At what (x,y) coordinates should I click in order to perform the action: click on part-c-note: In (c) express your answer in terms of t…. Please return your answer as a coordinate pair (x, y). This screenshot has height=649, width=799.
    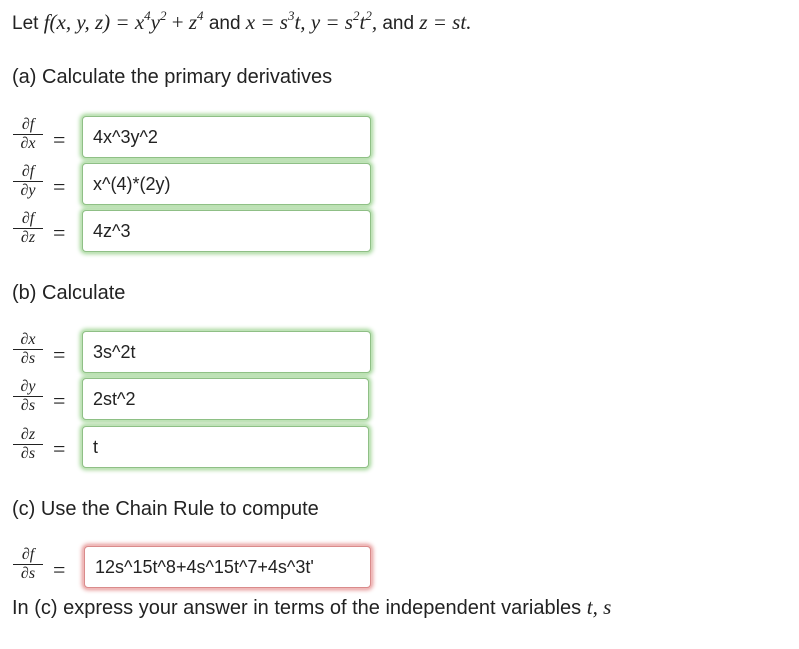
    Looking at the image, I should click on (312, 607).